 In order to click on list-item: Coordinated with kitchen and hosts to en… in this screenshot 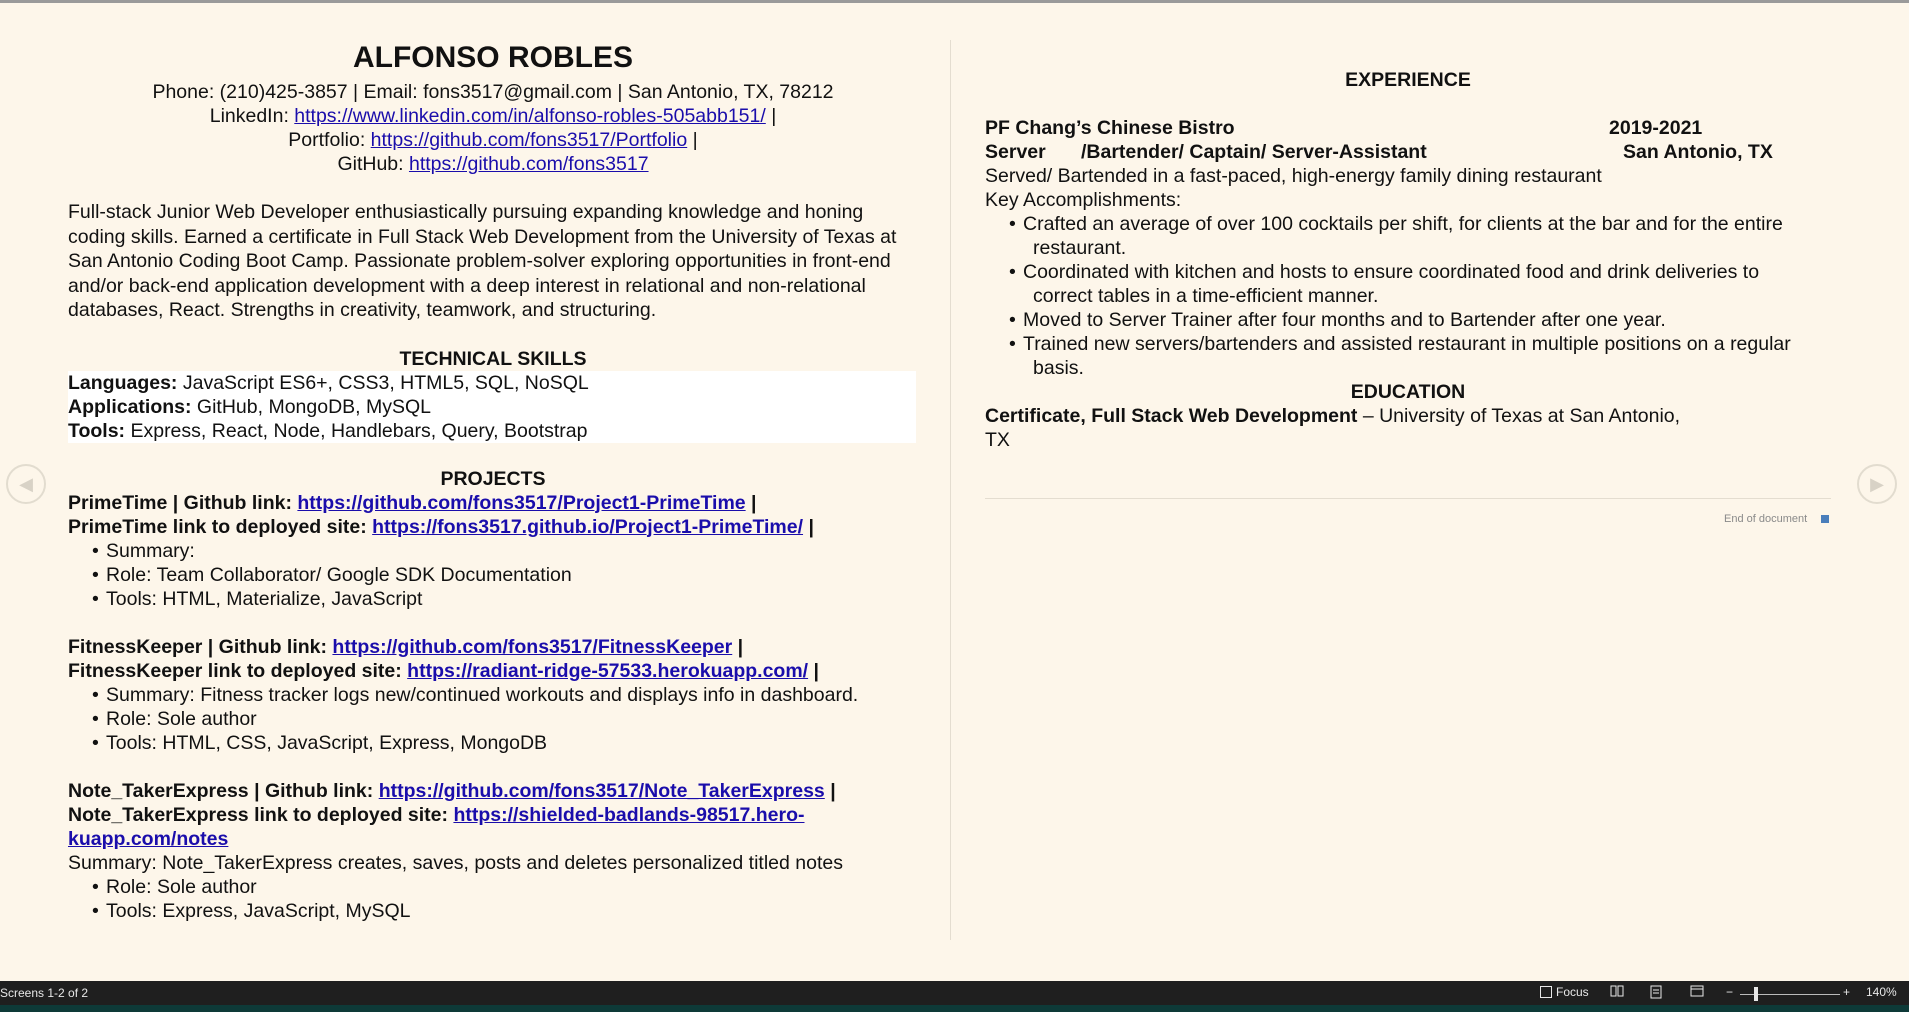, I will do `click(1422, 284)`.